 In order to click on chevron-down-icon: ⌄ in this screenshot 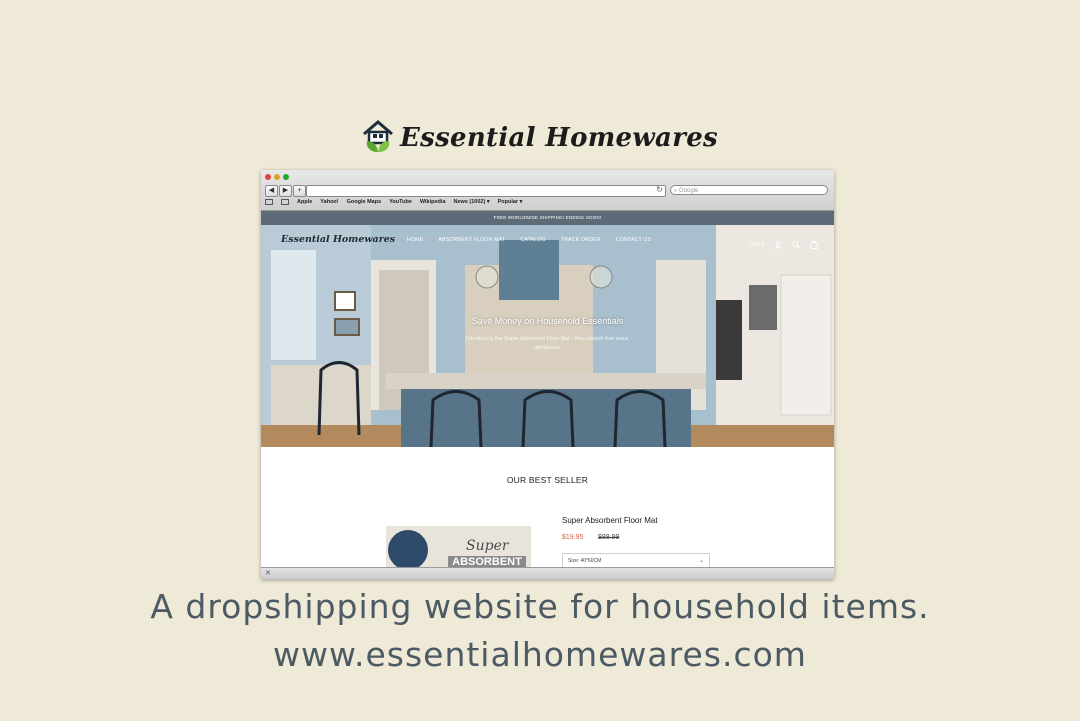, I will do `click(701, 561)`.